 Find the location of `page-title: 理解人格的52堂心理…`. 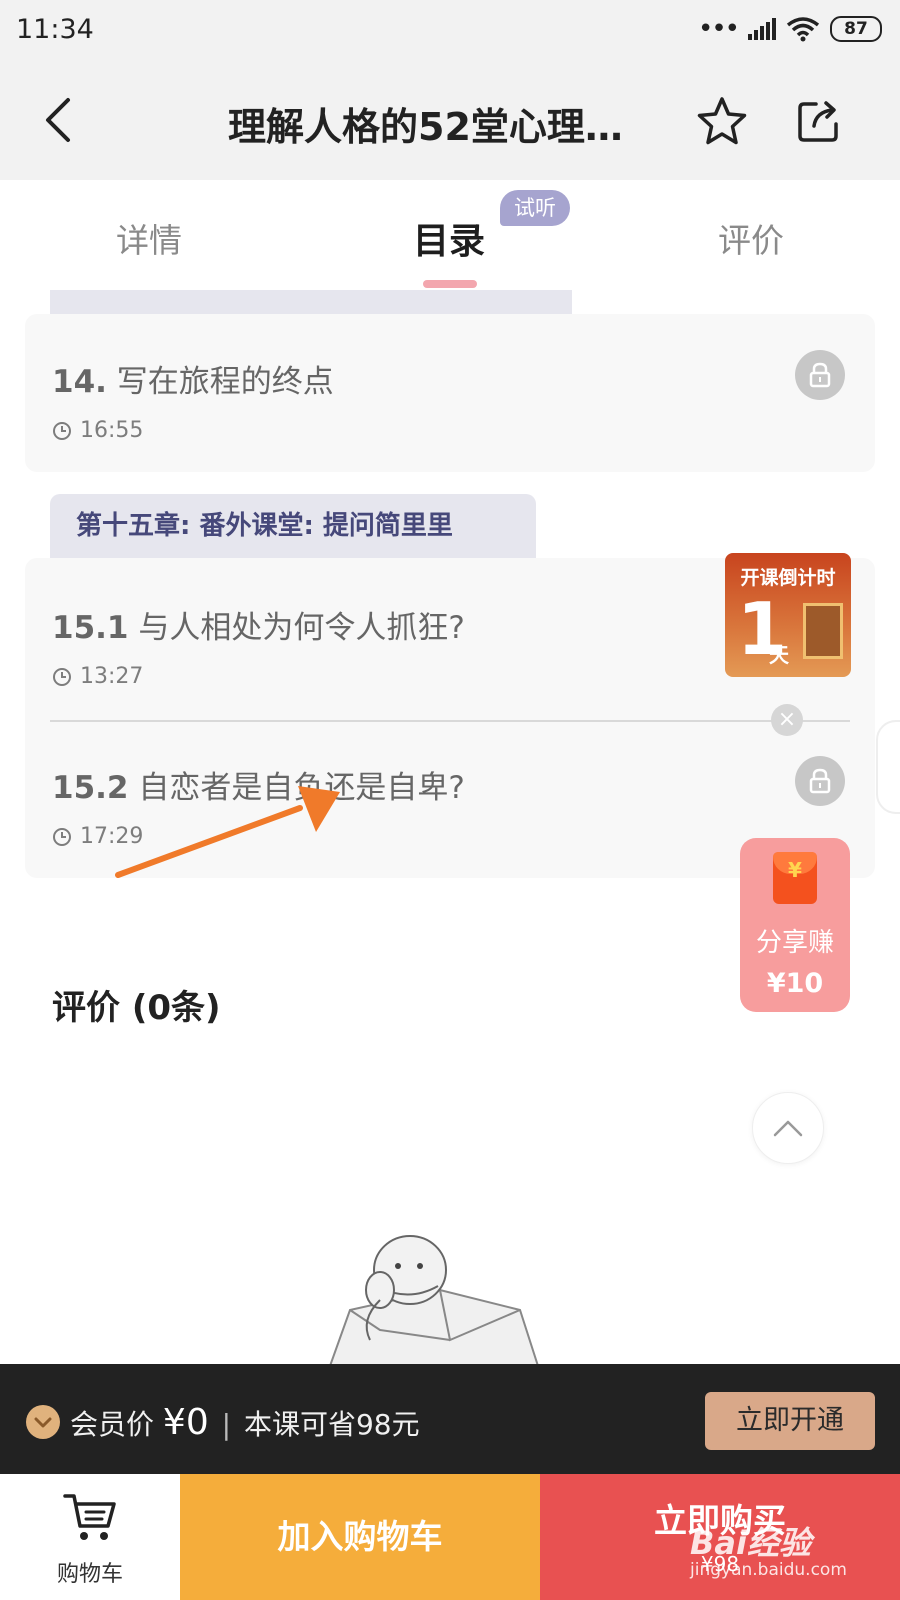

page-title: 理解人格的52堂心理… is located at coordinates (425, 127).